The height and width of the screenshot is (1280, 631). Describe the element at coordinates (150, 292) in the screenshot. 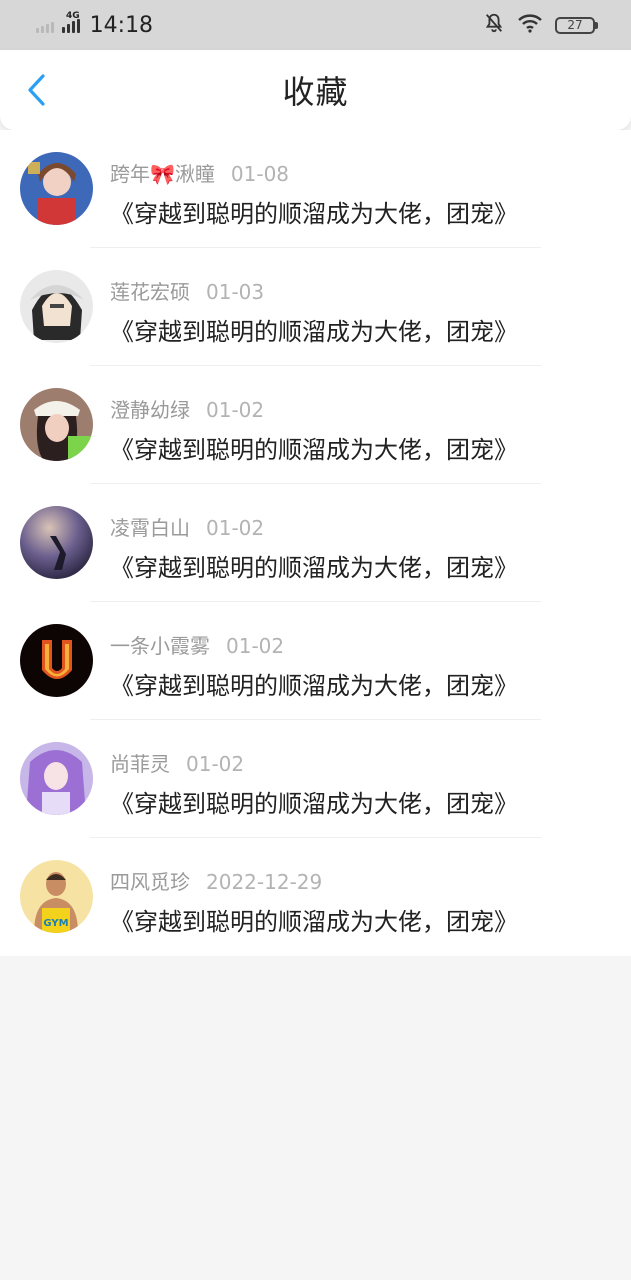

I see `username: 莲花宏硕` at that location.